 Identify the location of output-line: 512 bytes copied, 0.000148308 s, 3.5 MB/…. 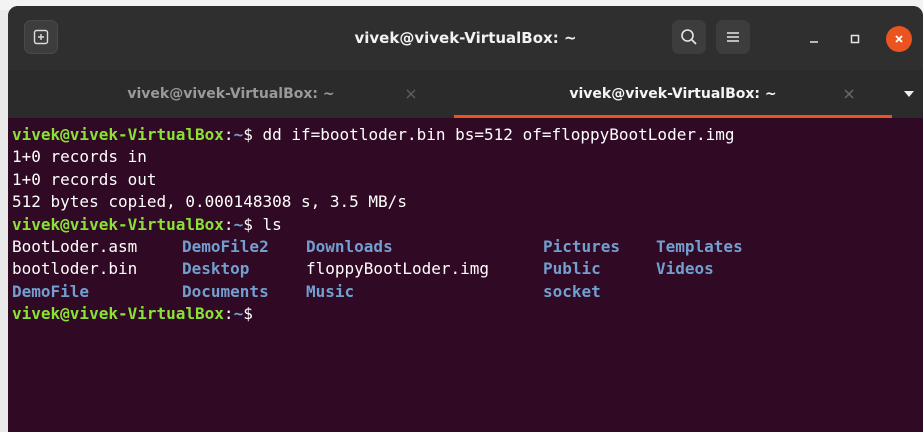
(209, 202).